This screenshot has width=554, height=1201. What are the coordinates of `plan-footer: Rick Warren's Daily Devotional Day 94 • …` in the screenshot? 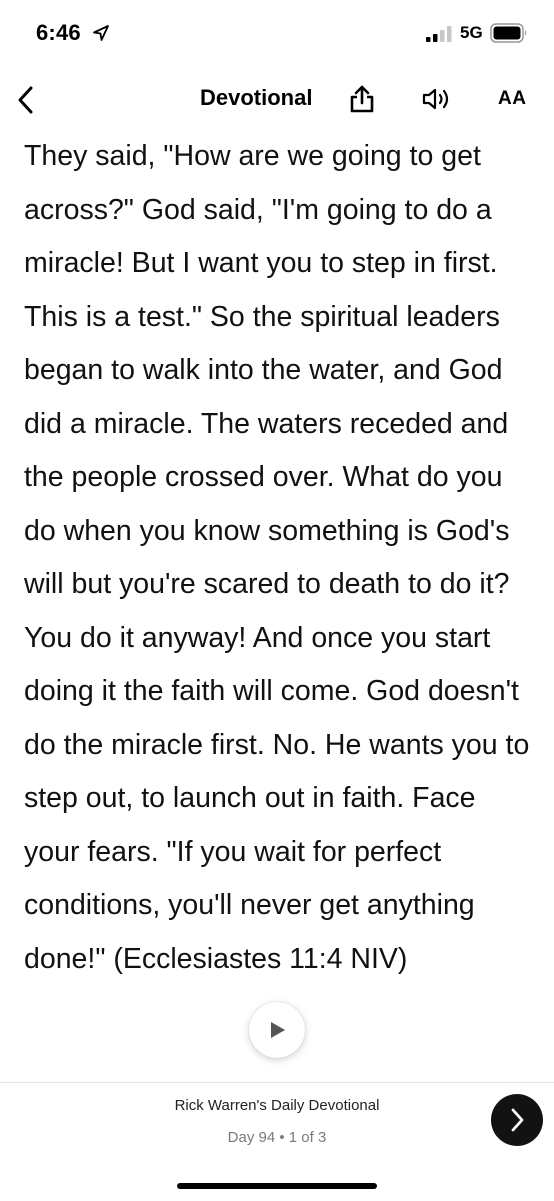 It's located at (277, 1141).